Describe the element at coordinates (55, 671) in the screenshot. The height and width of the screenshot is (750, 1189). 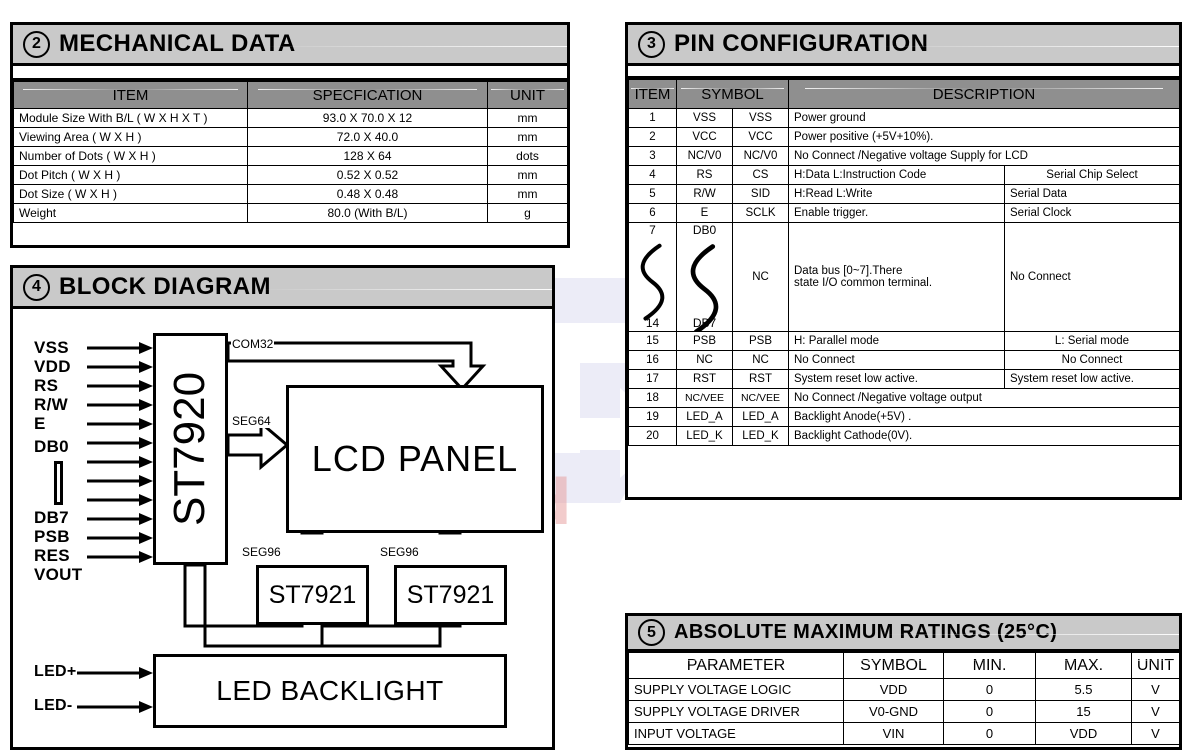
I see `pin-label-led-plus: LED+` at that location.